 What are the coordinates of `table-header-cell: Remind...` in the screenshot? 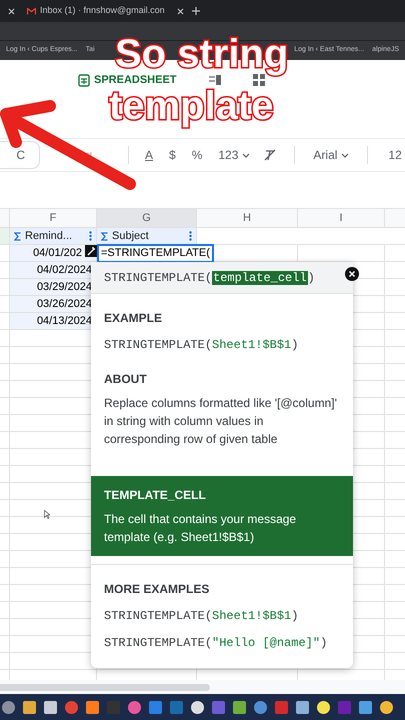 It's located at (53, 236).